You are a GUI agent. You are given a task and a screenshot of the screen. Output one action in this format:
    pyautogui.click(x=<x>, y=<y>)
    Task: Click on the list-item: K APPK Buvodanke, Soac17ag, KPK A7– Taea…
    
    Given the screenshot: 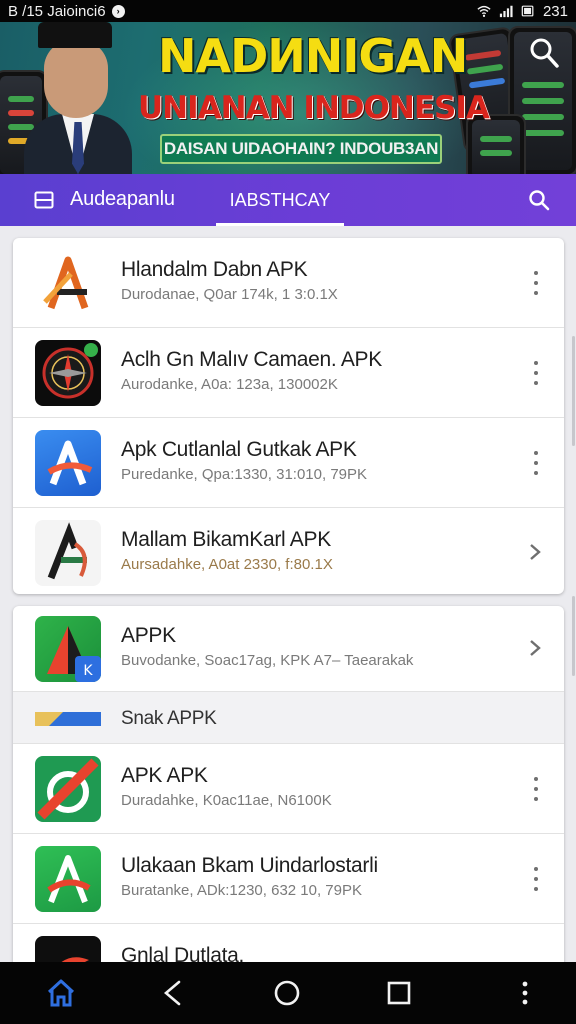 What is the action you would take?
    pyautogui.click(x=288, y=649)
    